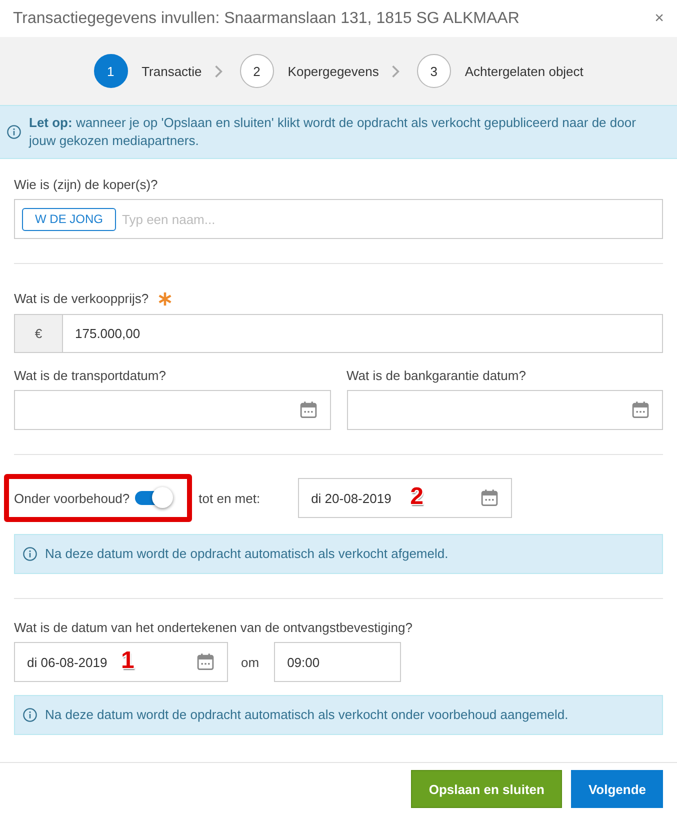 Image resolution: width=677 pixels, height=815 pixels. I want to click on toggle-switch, so click(154, 498).